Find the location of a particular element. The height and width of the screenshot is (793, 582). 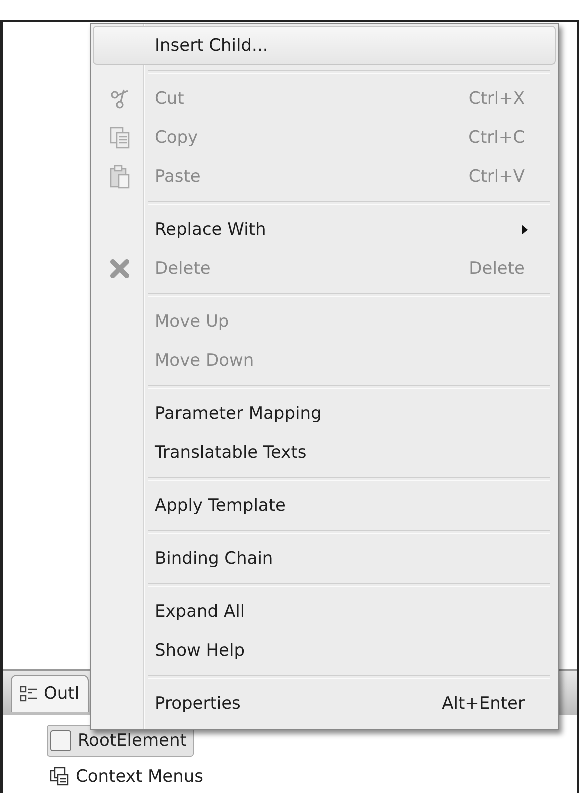

menu-item: Parameter Mapping is located at coordinates (324, 413).